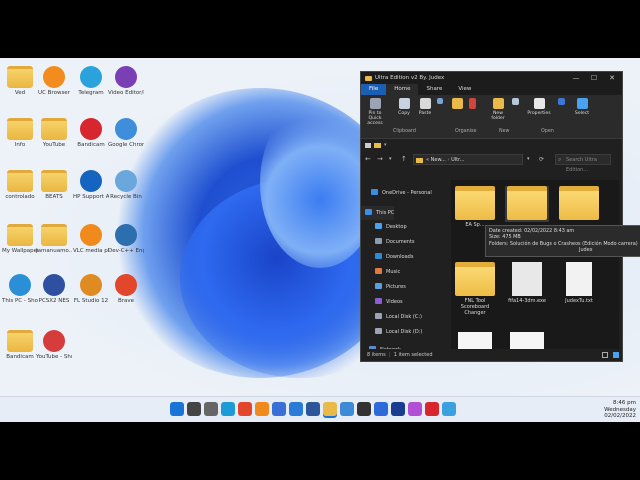  Describe the element at coordinates (91, 289) in the screenshot. I see `desktop-icon-fl-studio-12: FL Studio 12` at that location.